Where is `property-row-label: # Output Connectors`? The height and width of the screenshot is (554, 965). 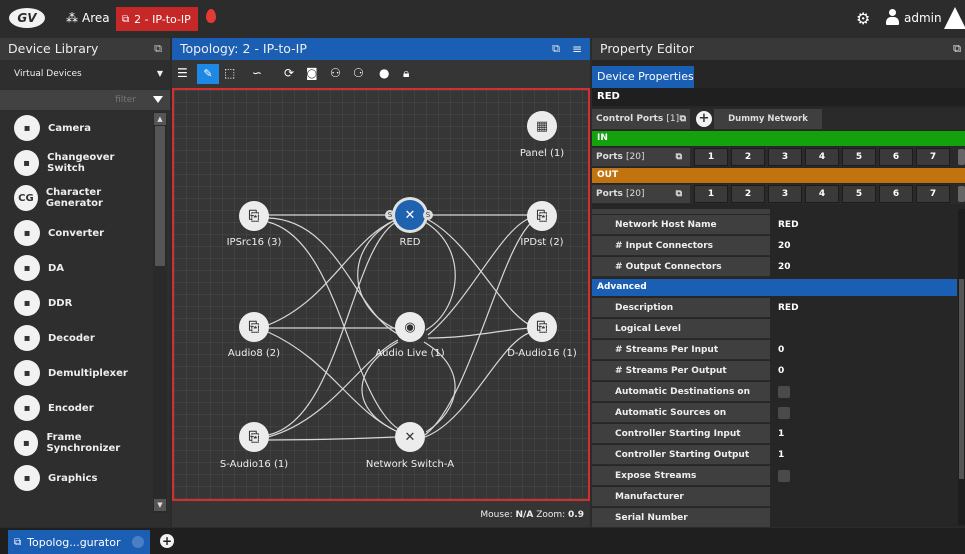 property-row-label: # Output Connectors is located at coordinates (681, 267).